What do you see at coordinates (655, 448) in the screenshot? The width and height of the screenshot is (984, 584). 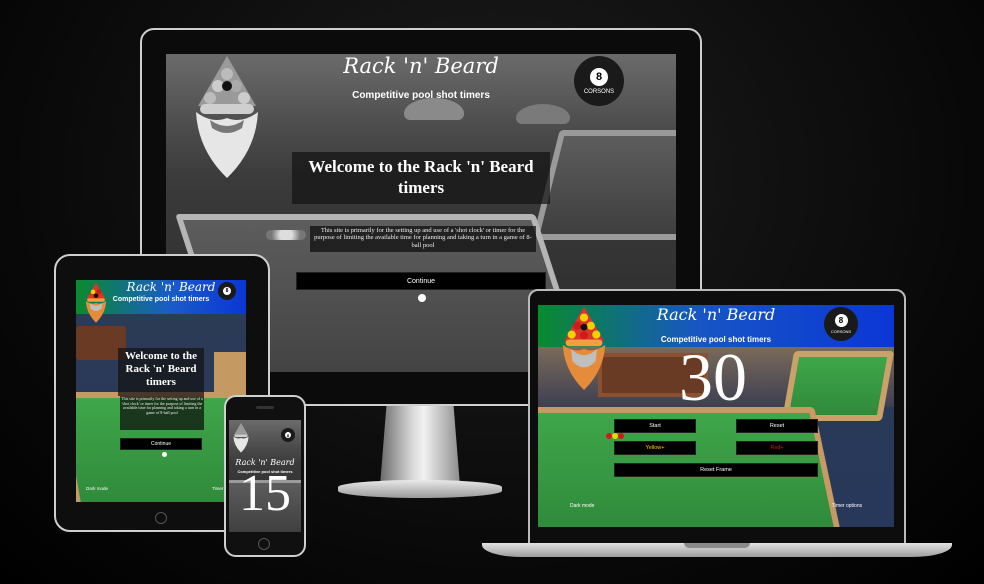 I see `yellow-extension-button: Yellow+` at bounding box center [655, 448].